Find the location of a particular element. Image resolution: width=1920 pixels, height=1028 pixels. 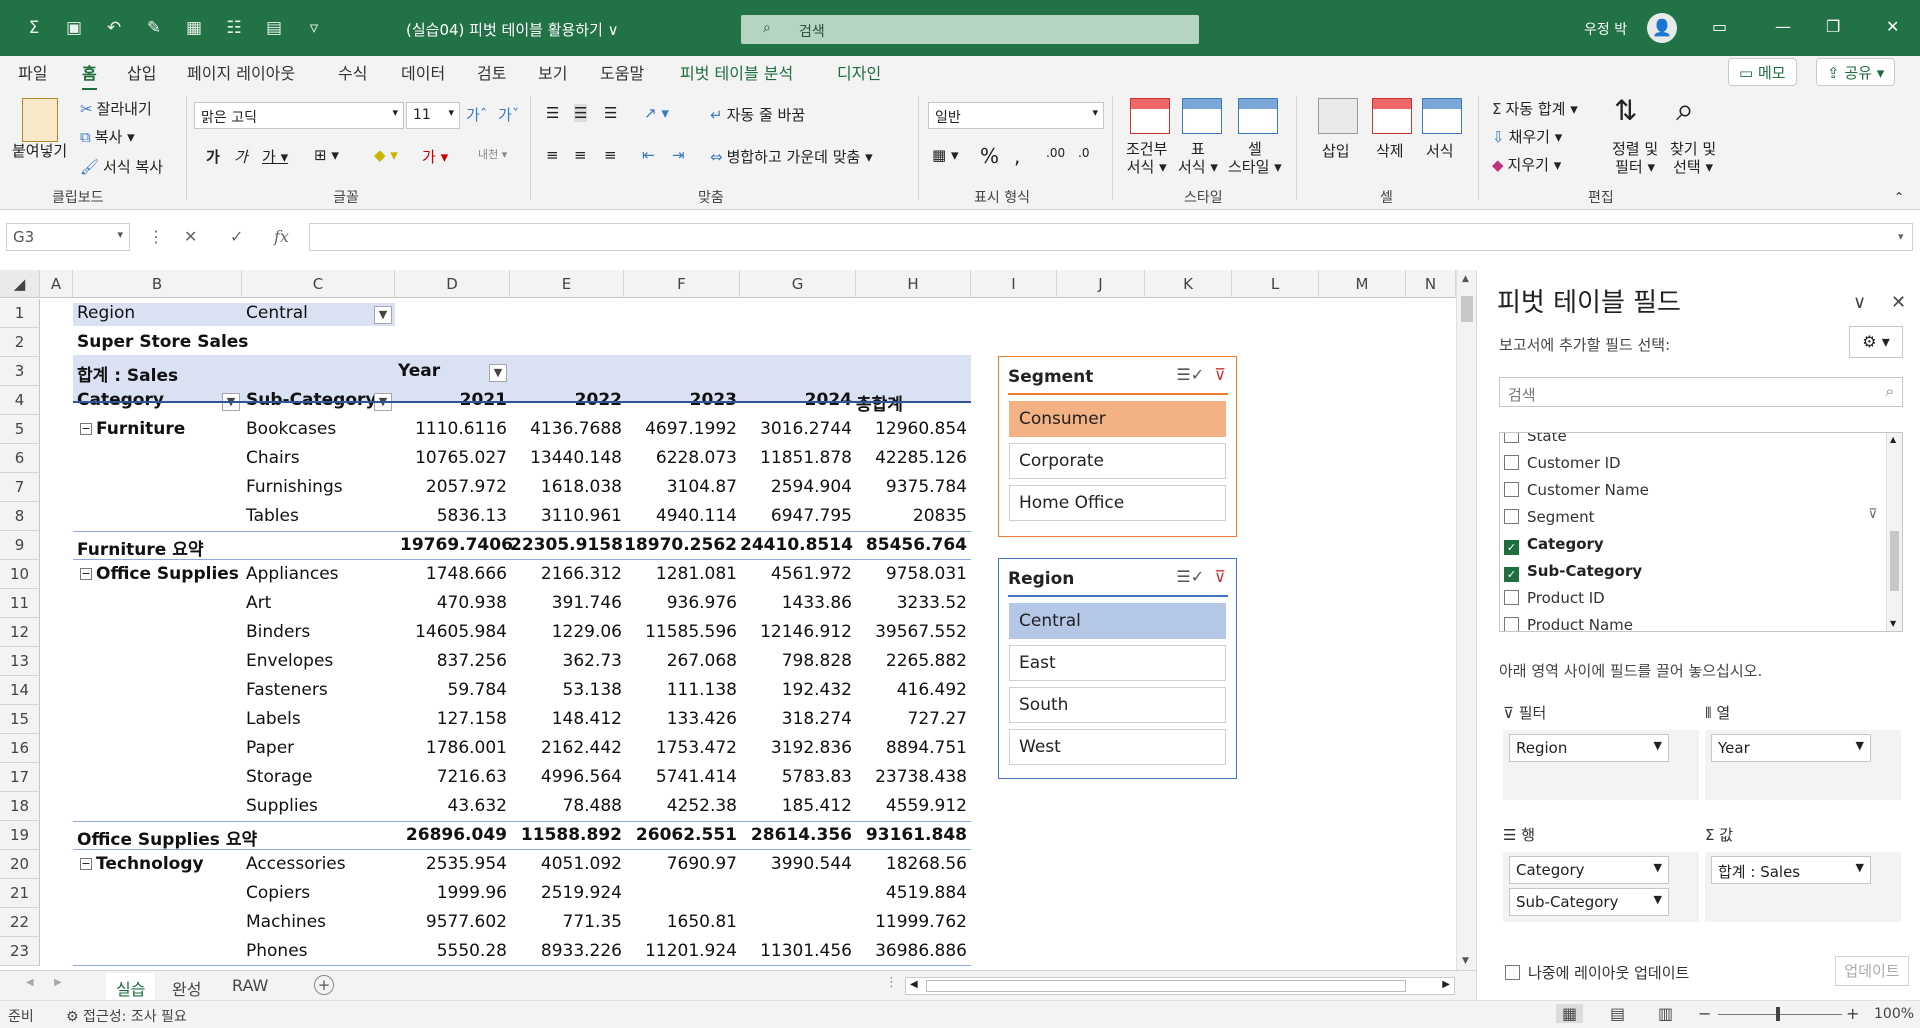

sheet-tab-complete: 완성 is located at coordinates (186, 988).